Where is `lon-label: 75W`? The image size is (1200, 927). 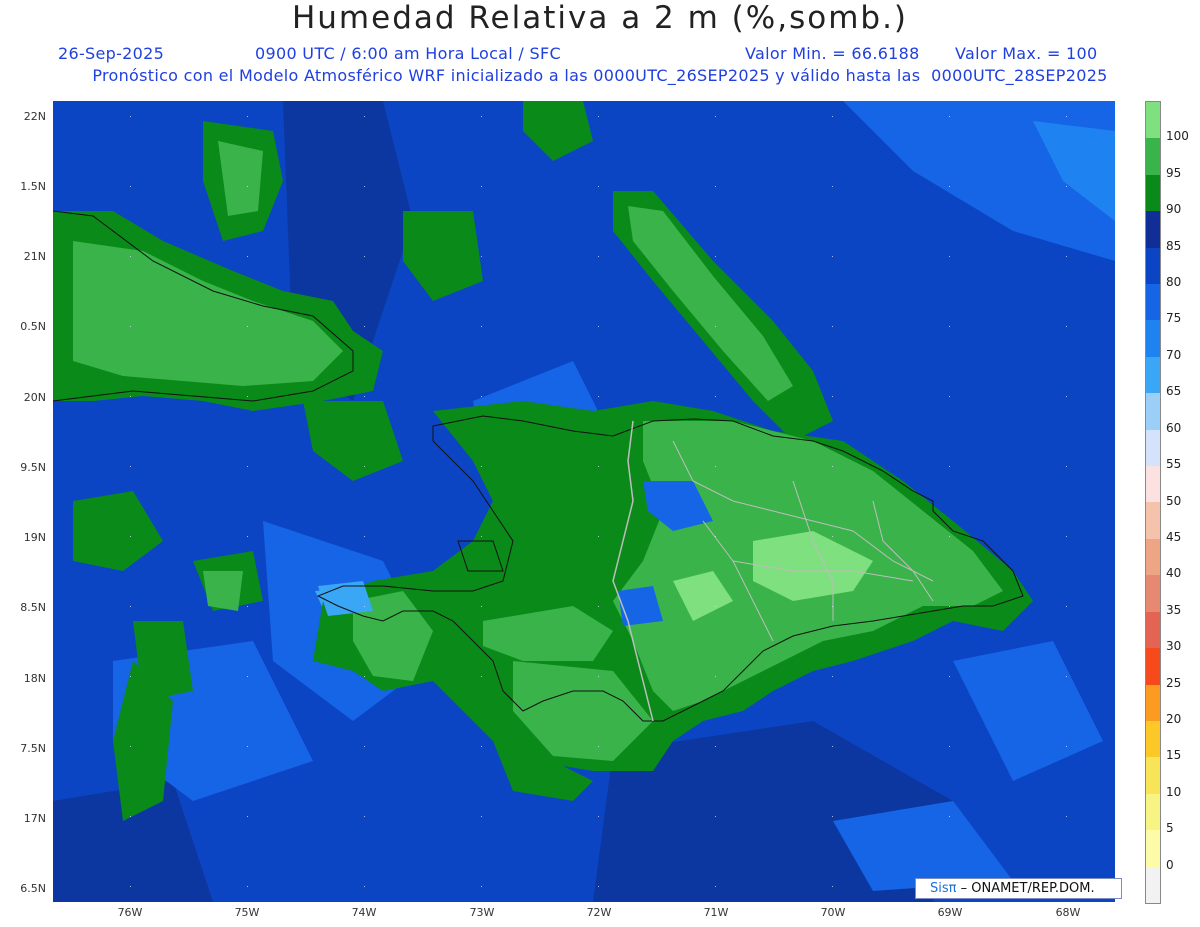
lon-label: 75W is located at coordinates (247, 912).